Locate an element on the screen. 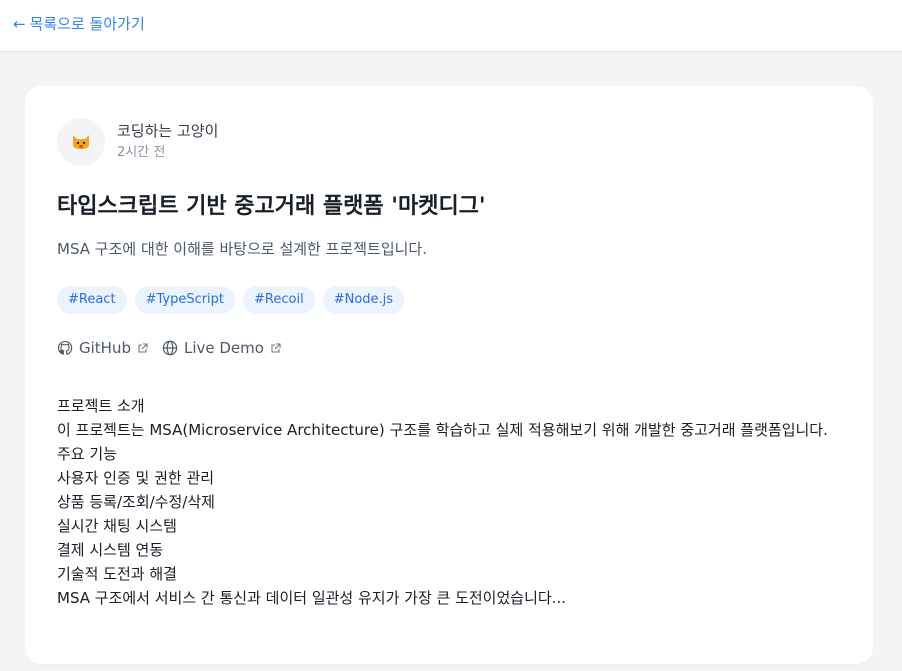 This screenshot has height=671, width=902. post-time: 2시간 전 is located at coordinates (141, 152).